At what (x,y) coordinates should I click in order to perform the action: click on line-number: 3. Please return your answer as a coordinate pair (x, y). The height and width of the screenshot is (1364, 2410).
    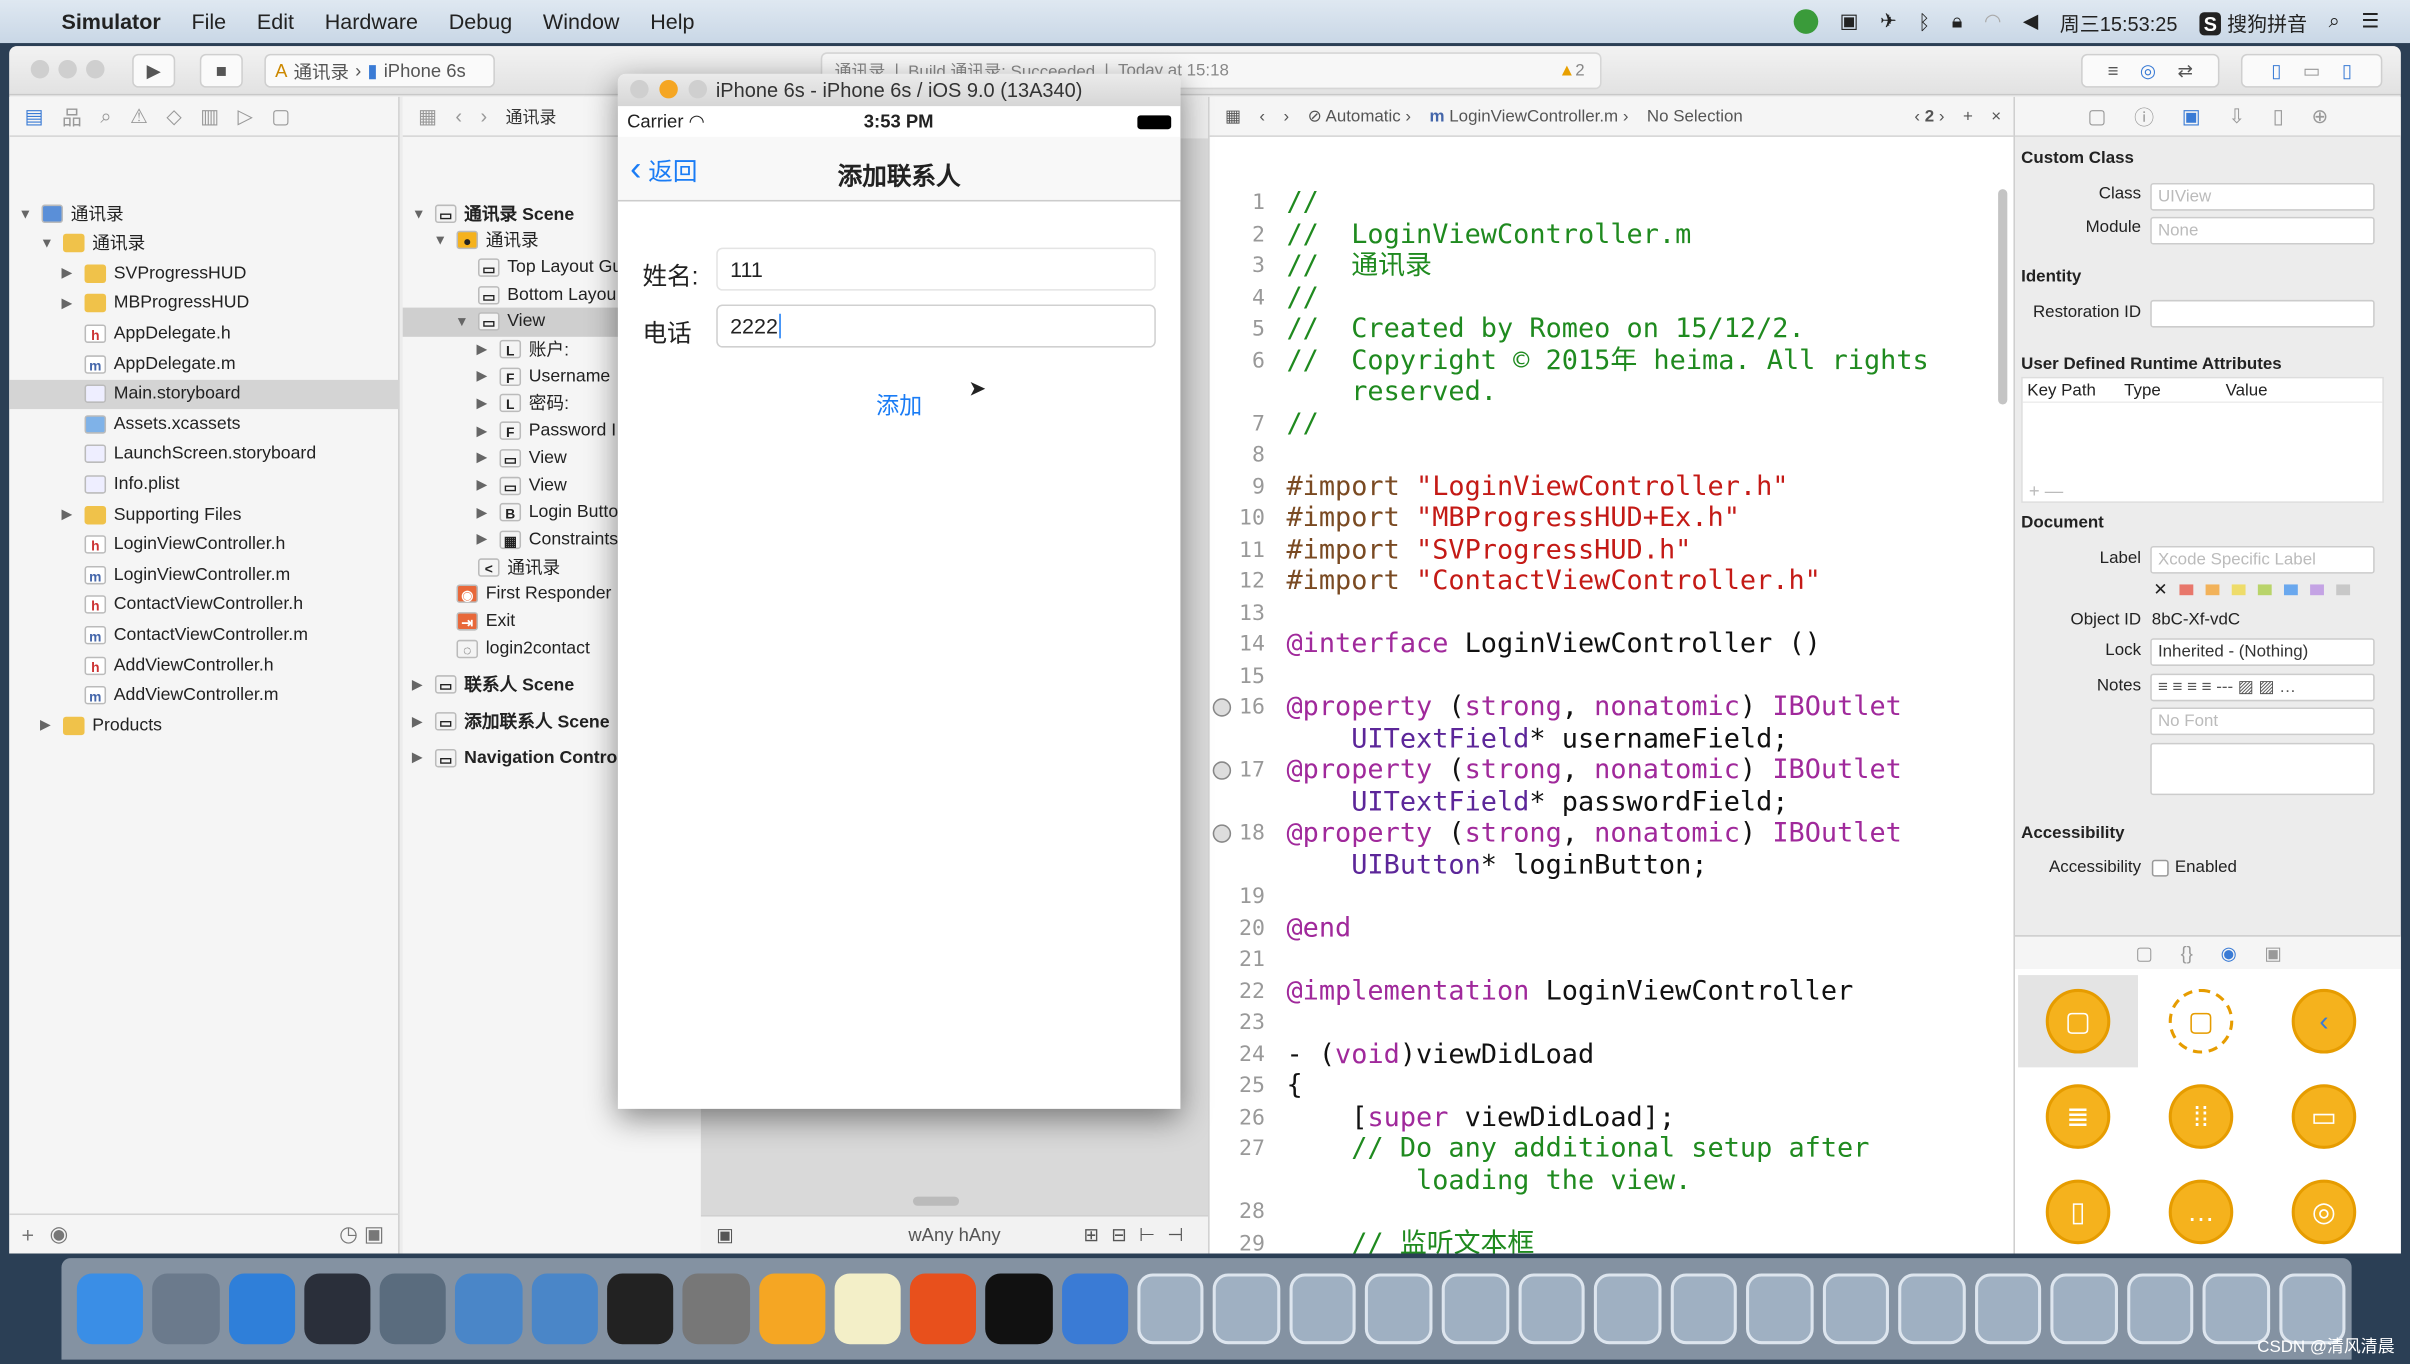
    Looking at the image, I should click on (1237, 267).